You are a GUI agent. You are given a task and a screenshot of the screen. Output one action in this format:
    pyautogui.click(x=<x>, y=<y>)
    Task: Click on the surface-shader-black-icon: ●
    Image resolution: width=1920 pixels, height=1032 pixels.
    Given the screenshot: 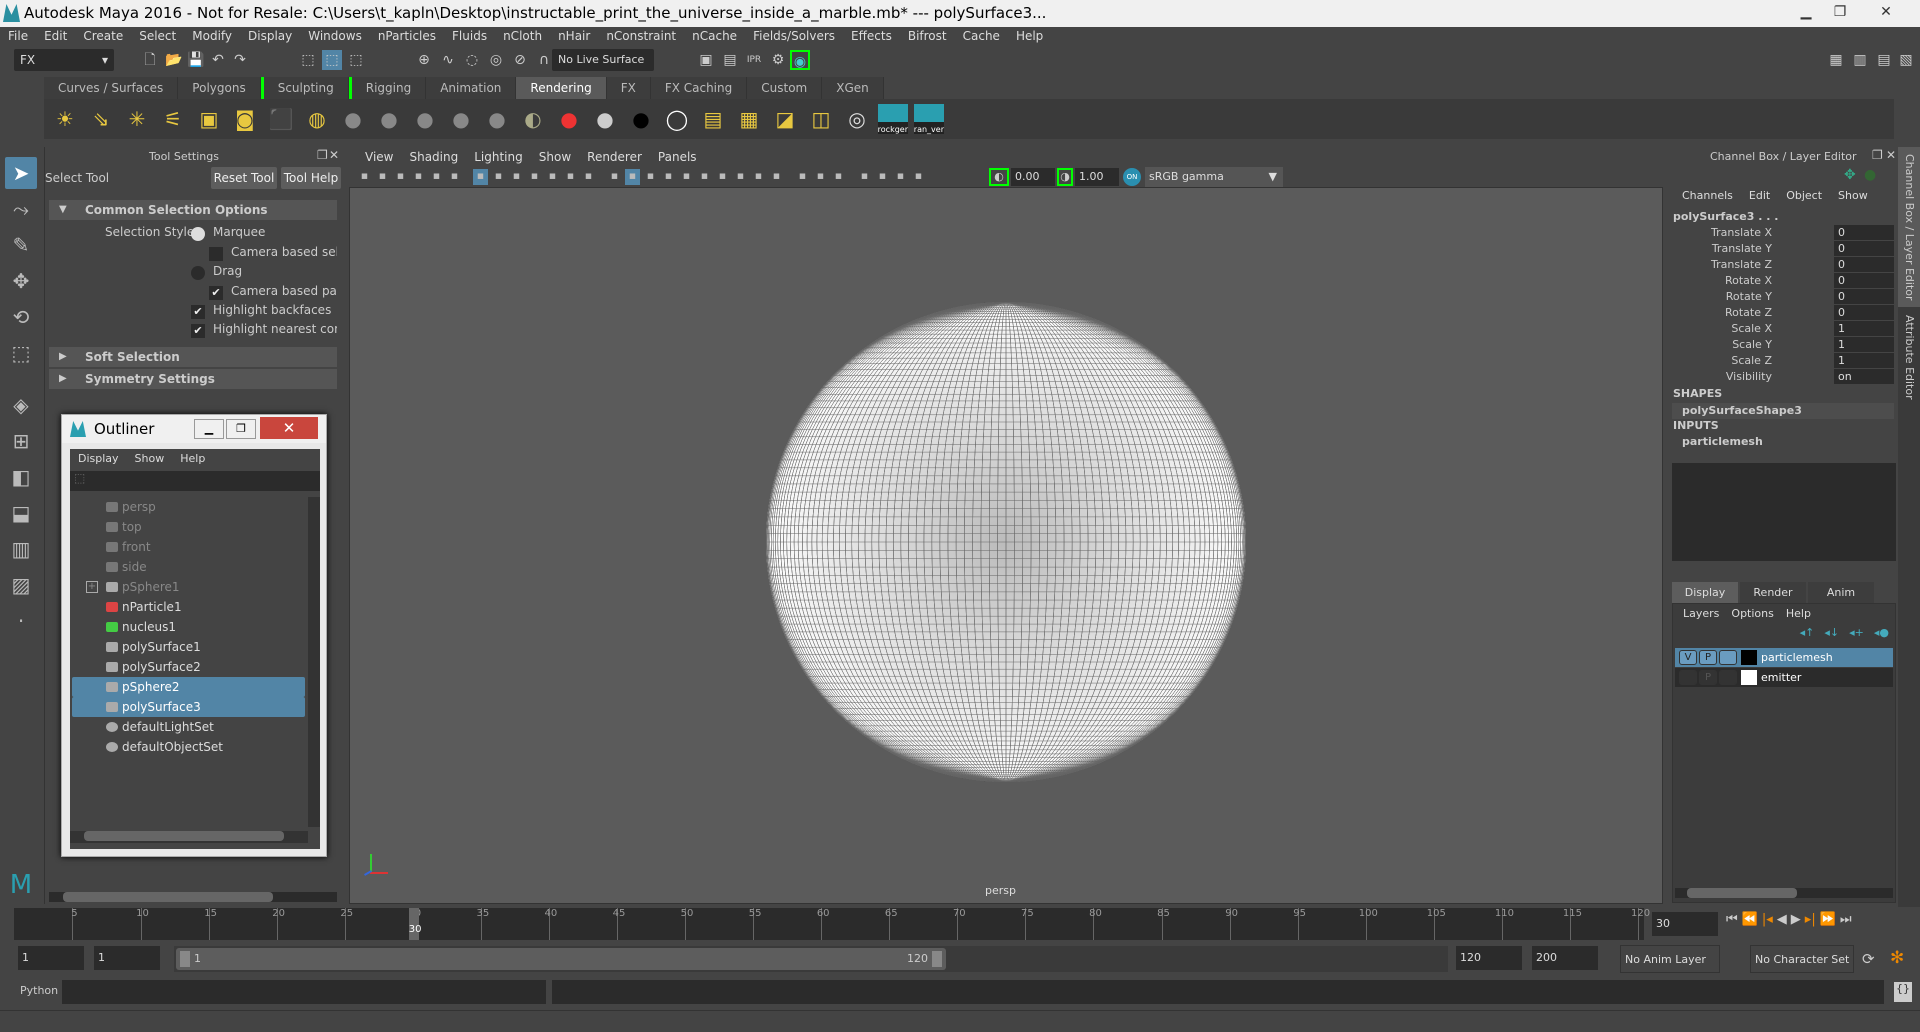 What is the action you would take?
    pyautogui.click(x=641, y=119)
    